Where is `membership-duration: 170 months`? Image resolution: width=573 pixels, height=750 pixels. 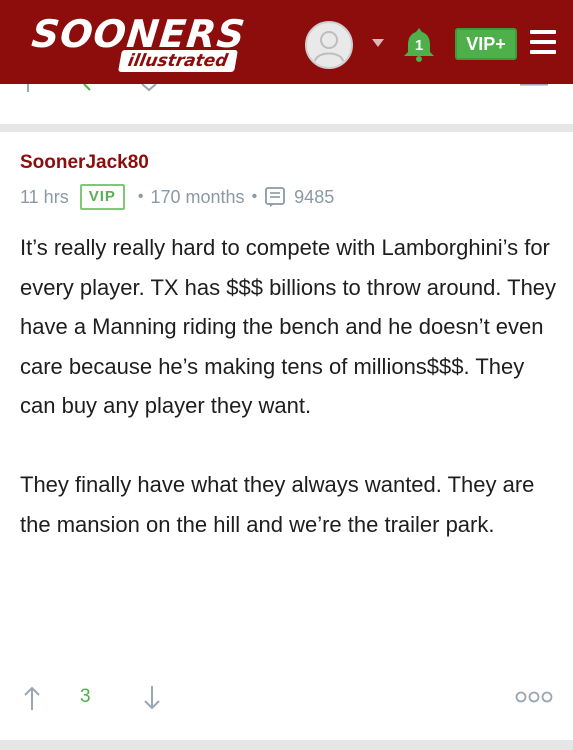 membership-duration: 170 months is located at coordinates (197, 196).